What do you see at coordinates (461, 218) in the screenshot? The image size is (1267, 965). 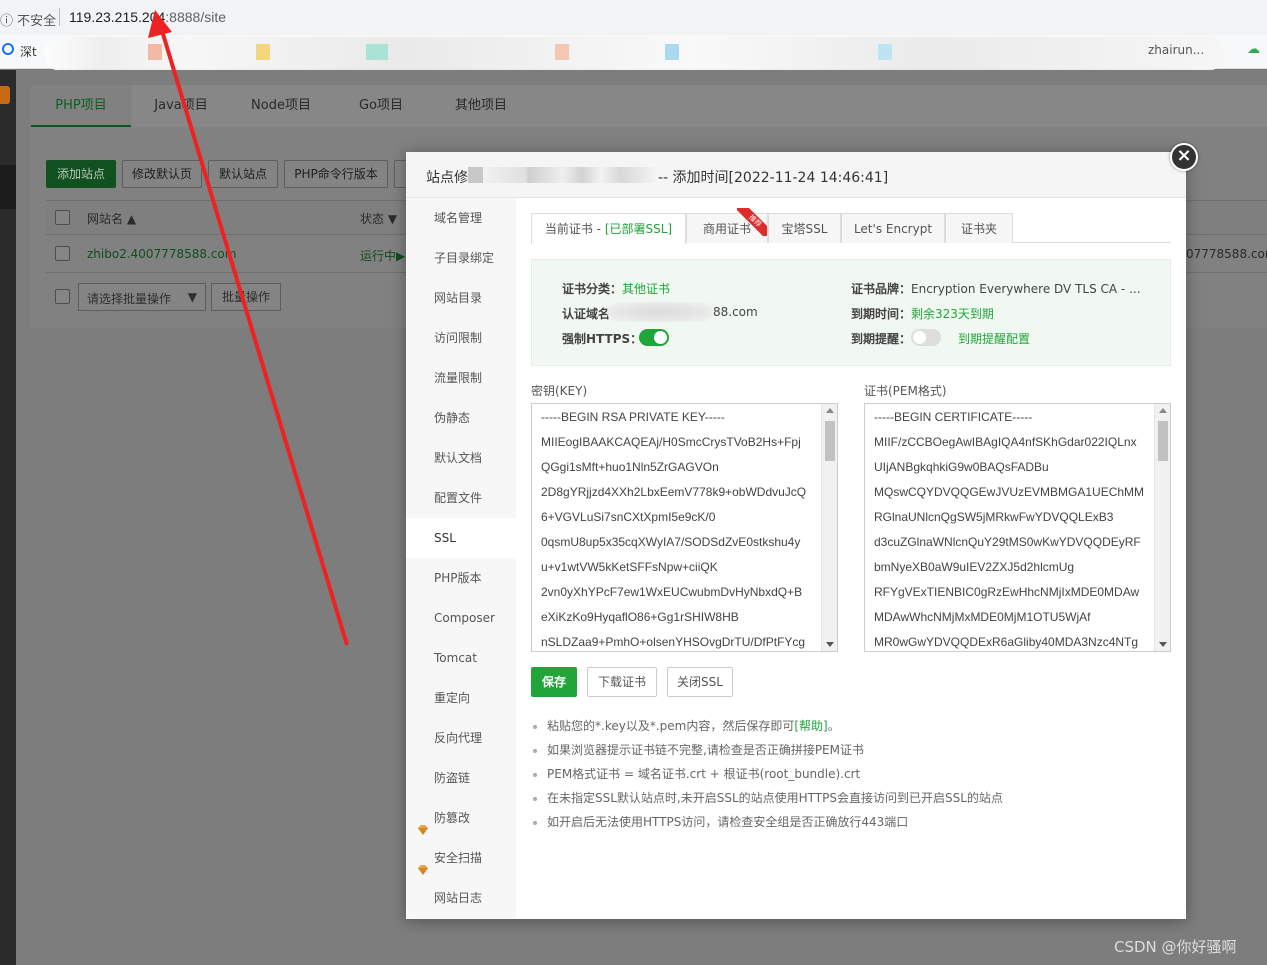 I see `sidebar-item-0: 域名管理` at bounding box center [461, 218].